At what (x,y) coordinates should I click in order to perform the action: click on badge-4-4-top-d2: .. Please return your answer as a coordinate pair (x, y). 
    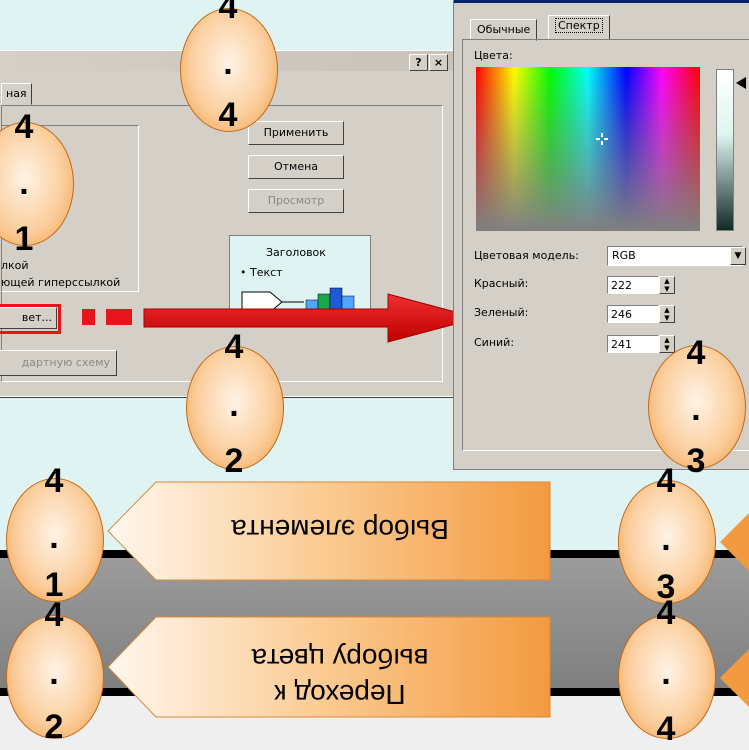
    Looking at the image, I should click on (228, 63).